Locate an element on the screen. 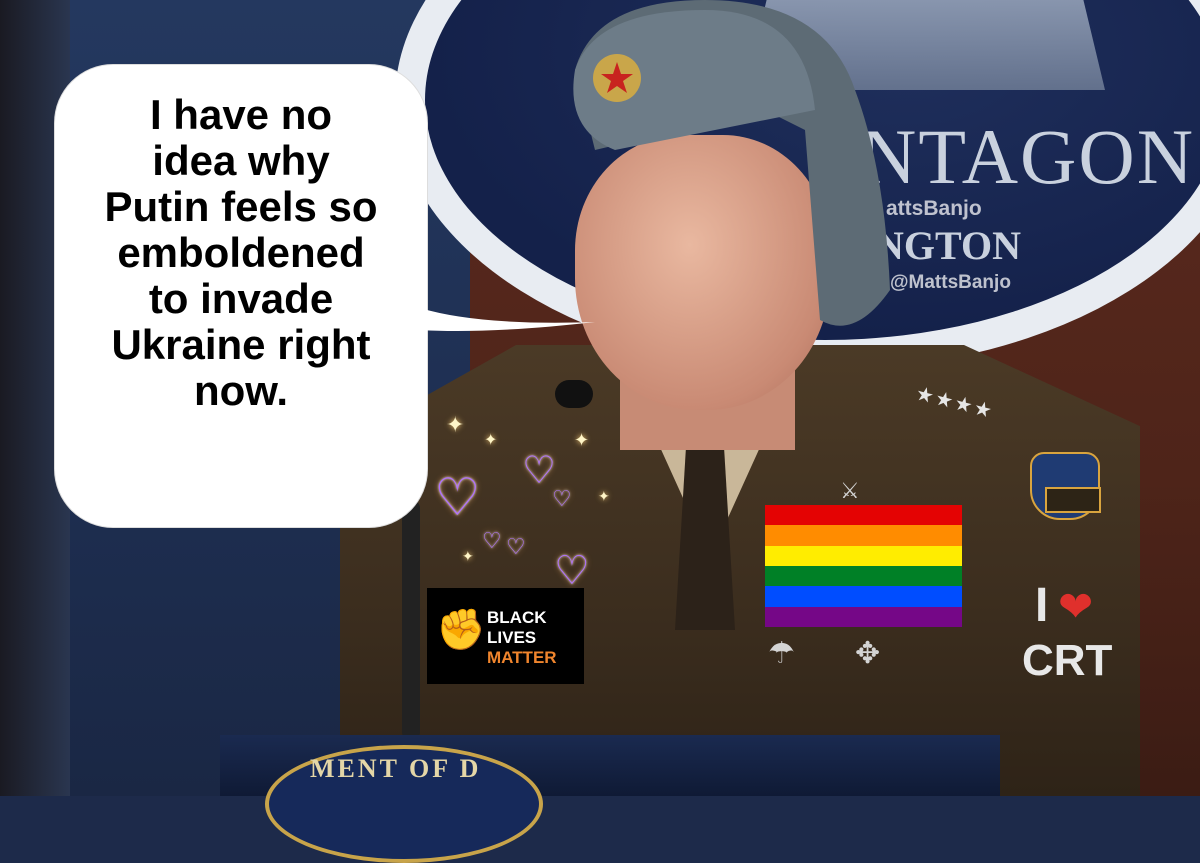 The height and width of the screenshot is (863, 1200). crt-prefix: I is located at coordinates (1042, 605).